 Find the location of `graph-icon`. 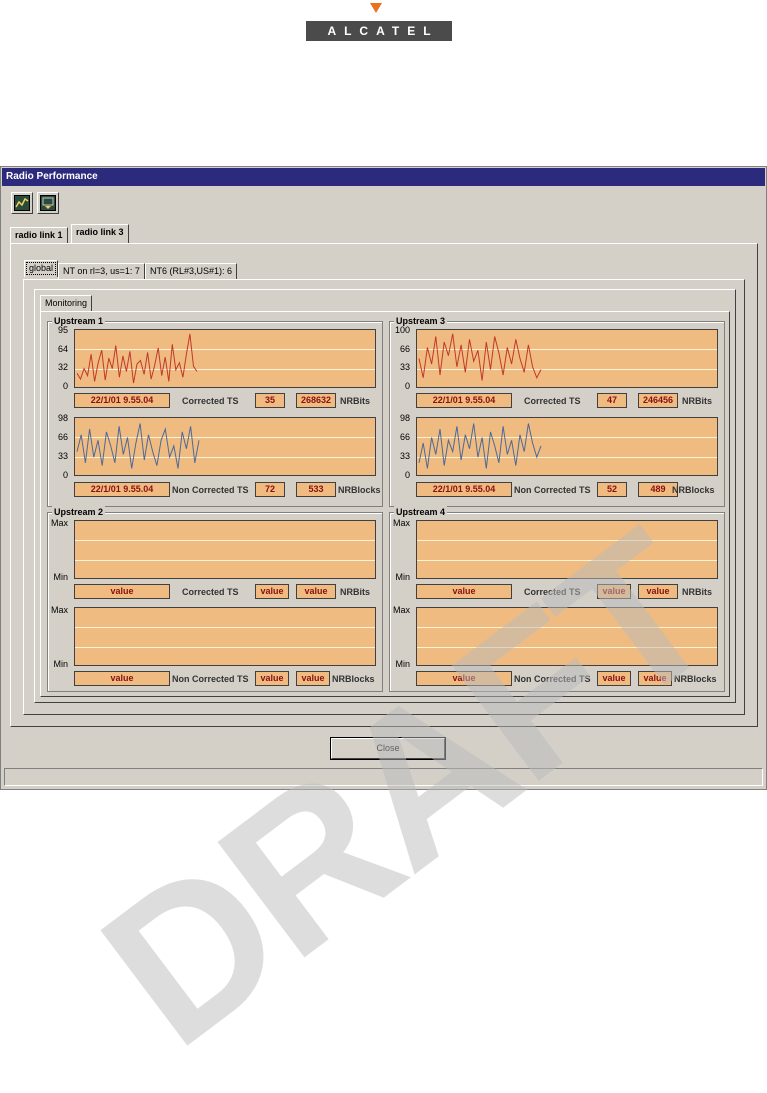

graph-icon is located at coordinates (22, 203).